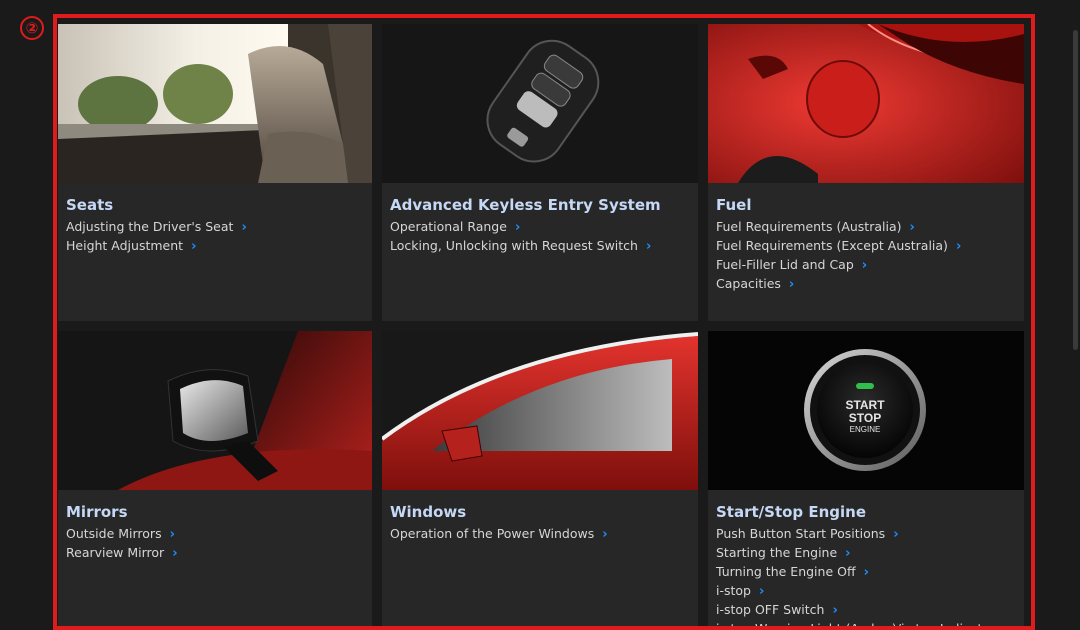  What do you see at coordinates (870, 284) in the screenshot?
I see `link-capacities: Capacities ›` at bounding box center [870, 284].